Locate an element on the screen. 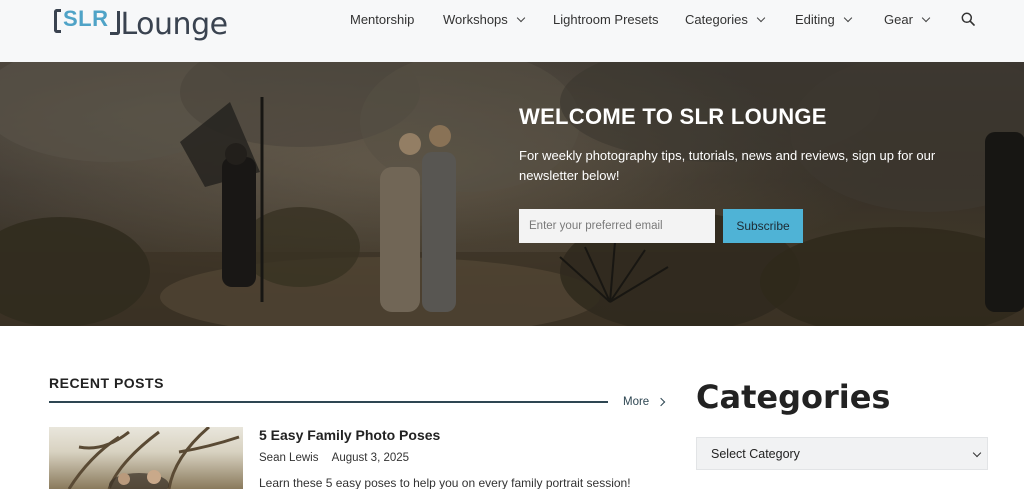 This screenshot has width=1024, height=489. recent-posts-heading: RECENT POSTS is located at coordinates (106, 383).